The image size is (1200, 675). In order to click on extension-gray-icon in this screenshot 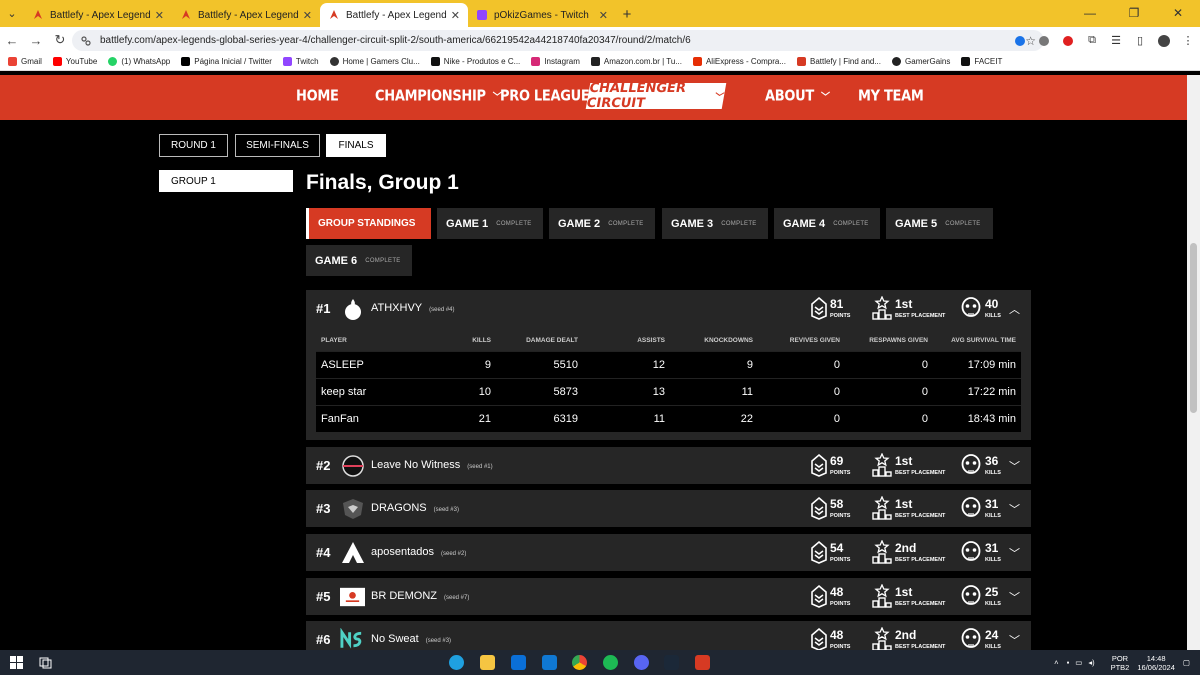, I will do `click(1044, 41)`.